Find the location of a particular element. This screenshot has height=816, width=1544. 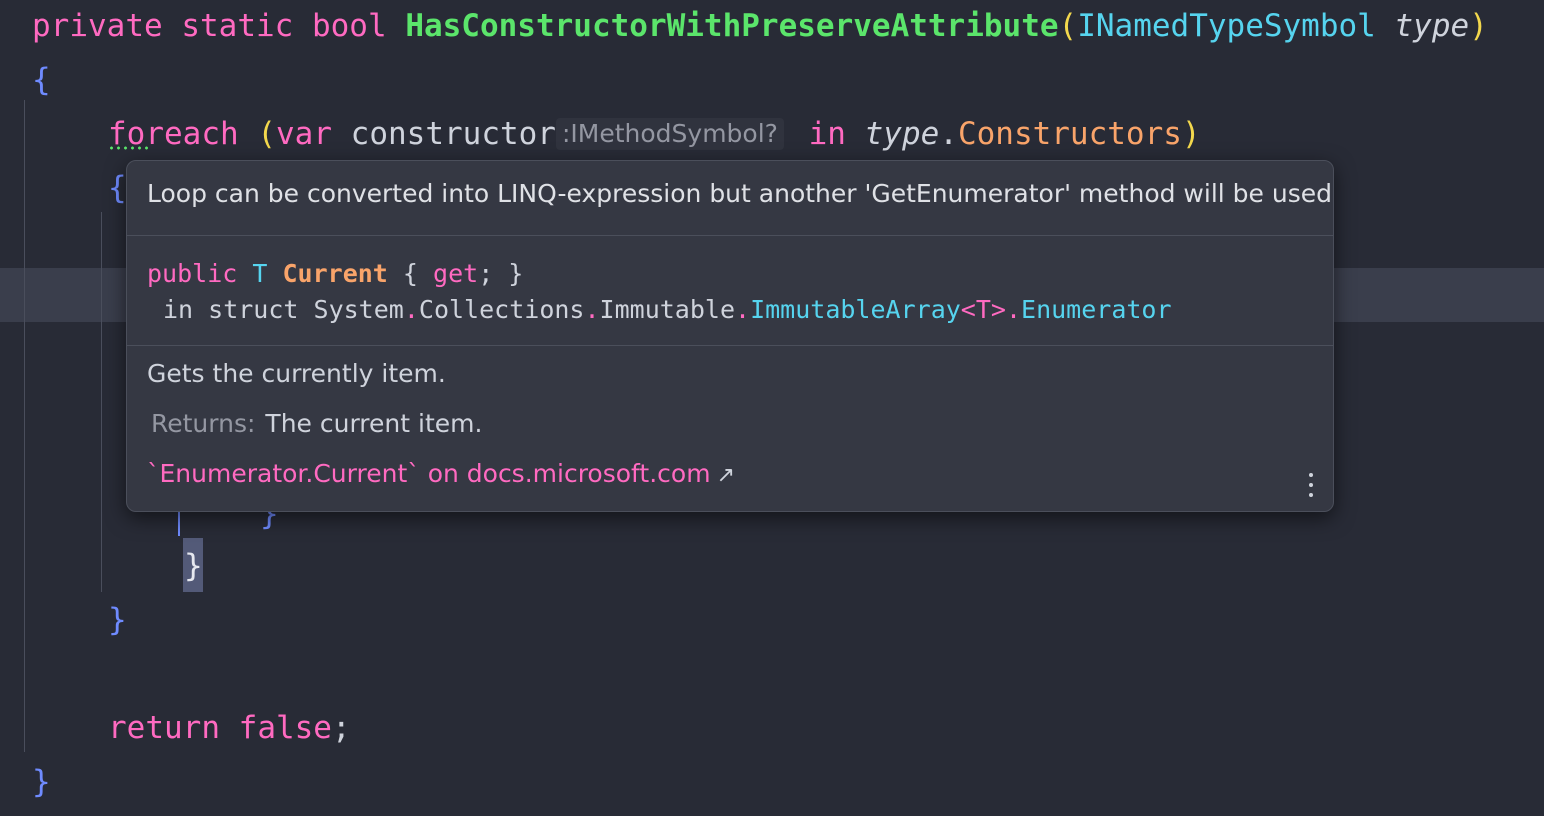

sig-nested-type: Enumerator is located at coordinates (1096, 309).